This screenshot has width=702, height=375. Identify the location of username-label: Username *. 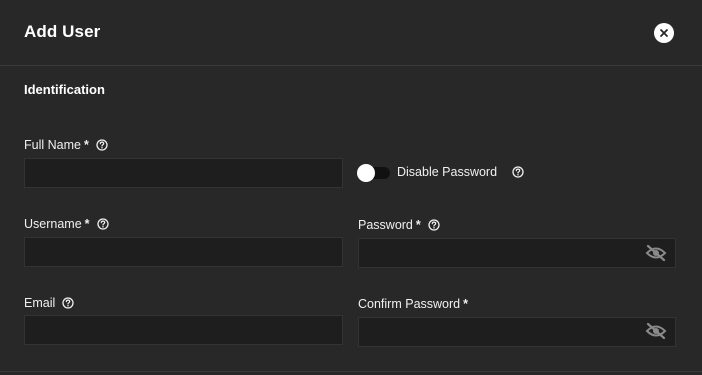
(66, 224).